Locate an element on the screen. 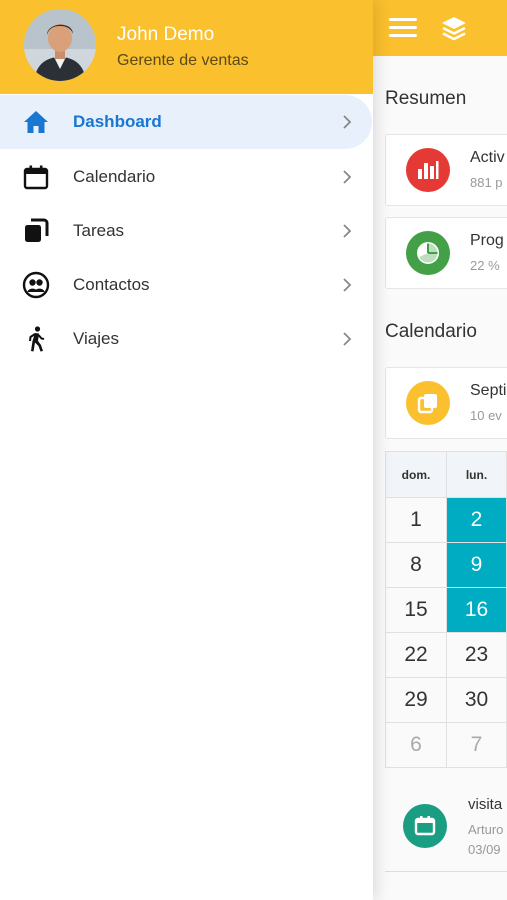  event-contact: Arturo is located at coordinates (486, 829).